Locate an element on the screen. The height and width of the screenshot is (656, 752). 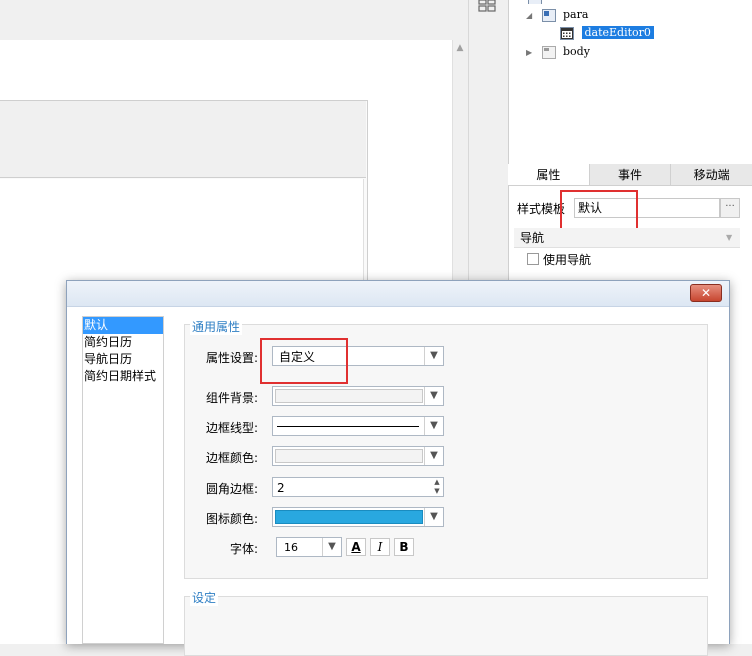
component-bg-label: 组件背景: is located at coordinates (231, 398).